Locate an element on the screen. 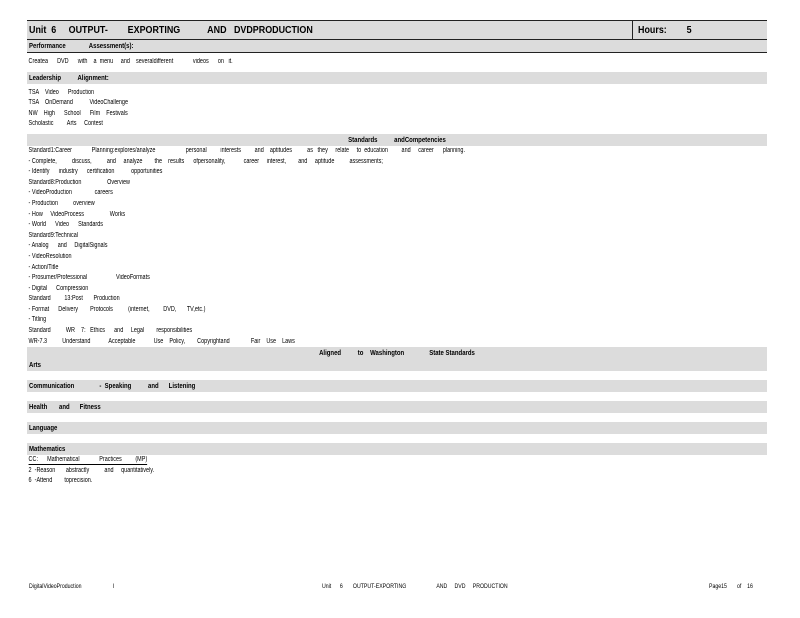 Image resolution: width=800 pixels, height=618 pixels. standards-line: - Production overview is located at coordinates (61, 203).